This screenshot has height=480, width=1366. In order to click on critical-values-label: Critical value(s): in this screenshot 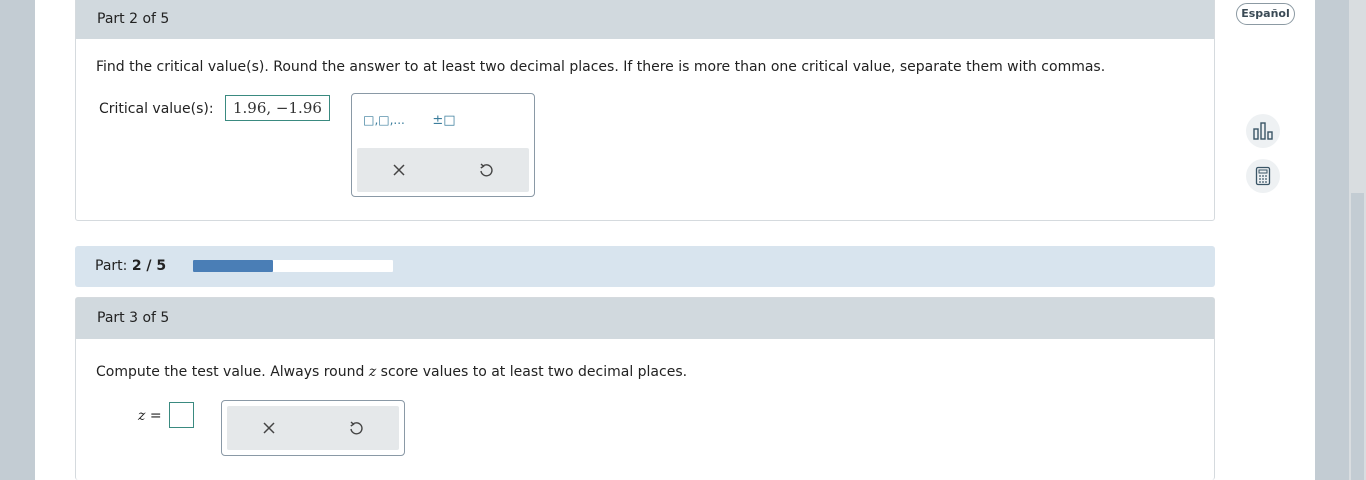, I will do `click(156, 109)`.